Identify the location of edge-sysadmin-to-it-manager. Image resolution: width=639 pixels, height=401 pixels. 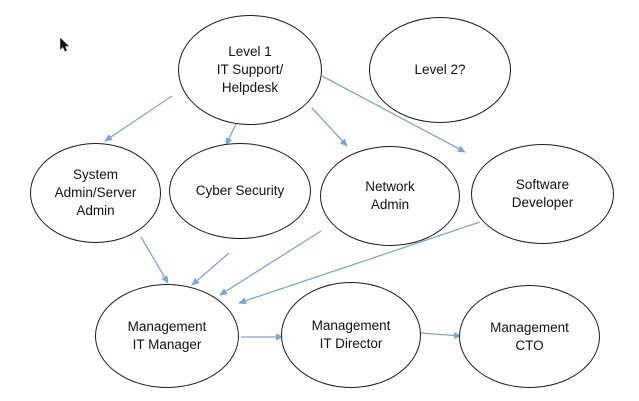
(154, 260).